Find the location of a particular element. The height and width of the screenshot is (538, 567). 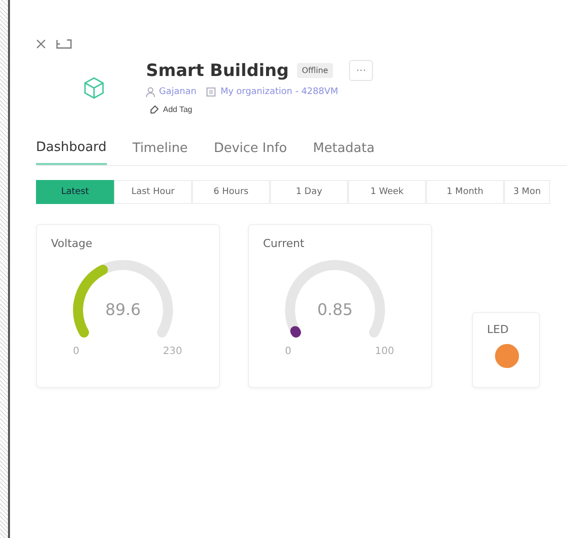

tab: Metadata is located at coordinates (344, 152).